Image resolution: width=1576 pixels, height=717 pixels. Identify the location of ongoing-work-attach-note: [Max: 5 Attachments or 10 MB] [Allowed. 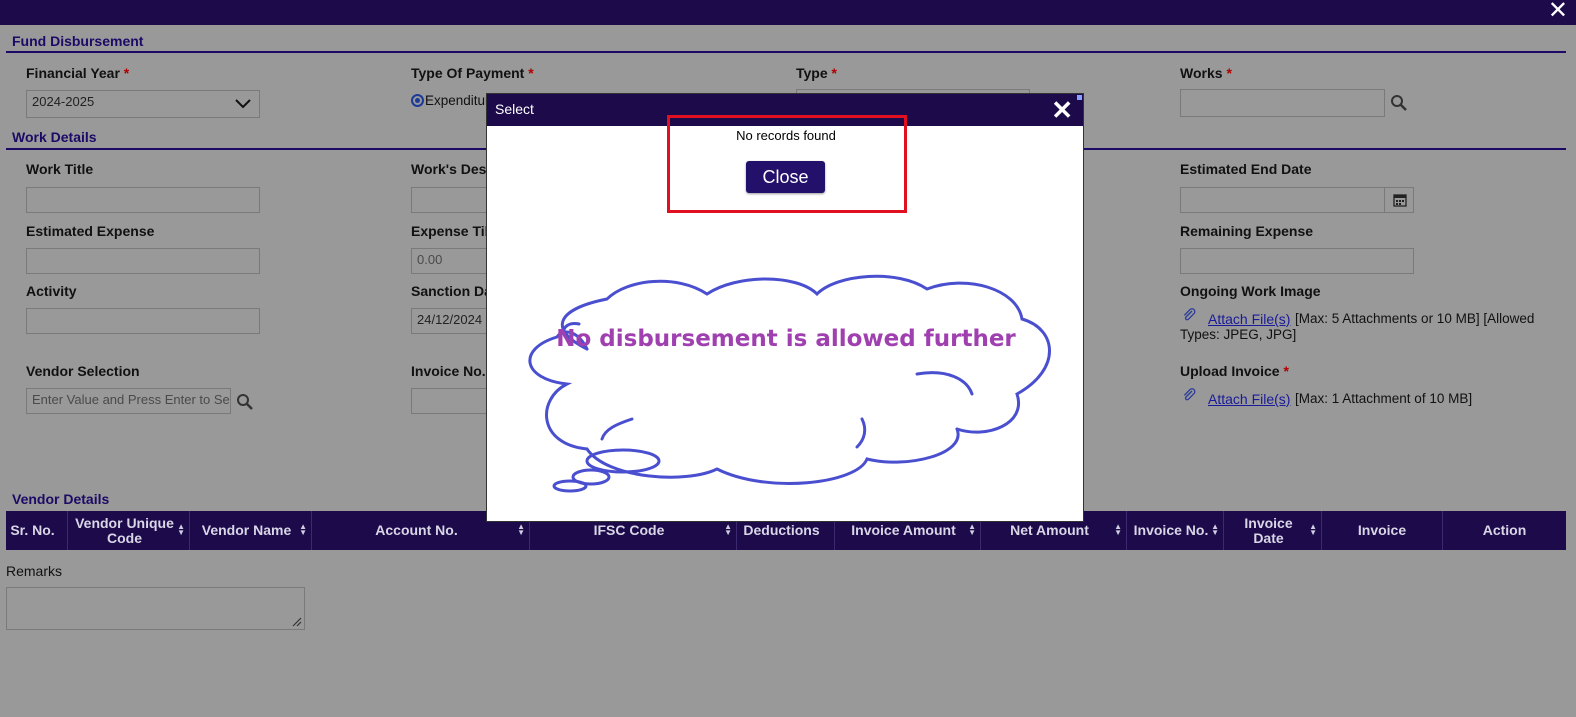
(1415, 318).